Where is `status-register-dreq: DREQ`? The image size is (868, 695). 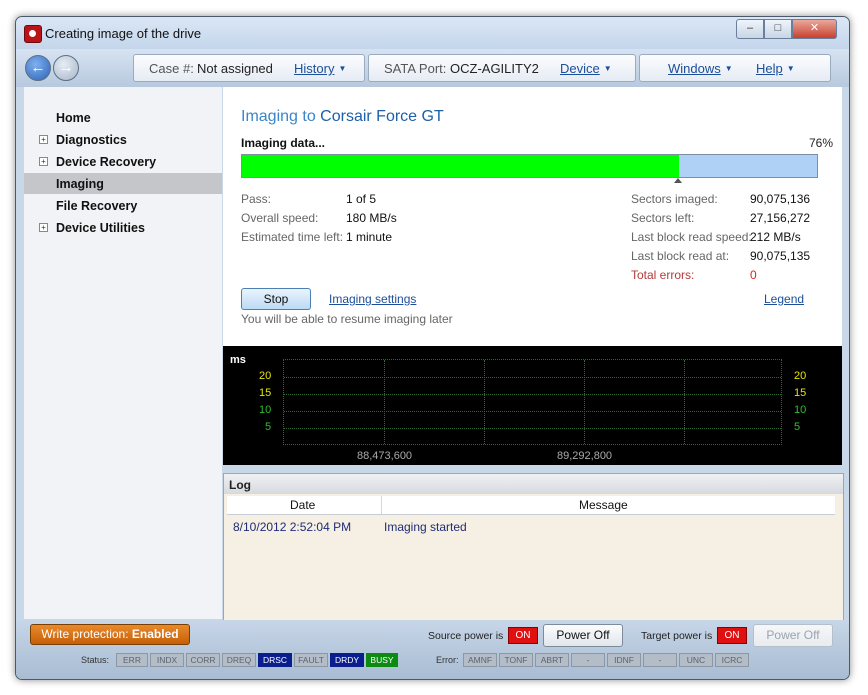 status-register-dreq: DREQ is located at coordinates (239, 660).